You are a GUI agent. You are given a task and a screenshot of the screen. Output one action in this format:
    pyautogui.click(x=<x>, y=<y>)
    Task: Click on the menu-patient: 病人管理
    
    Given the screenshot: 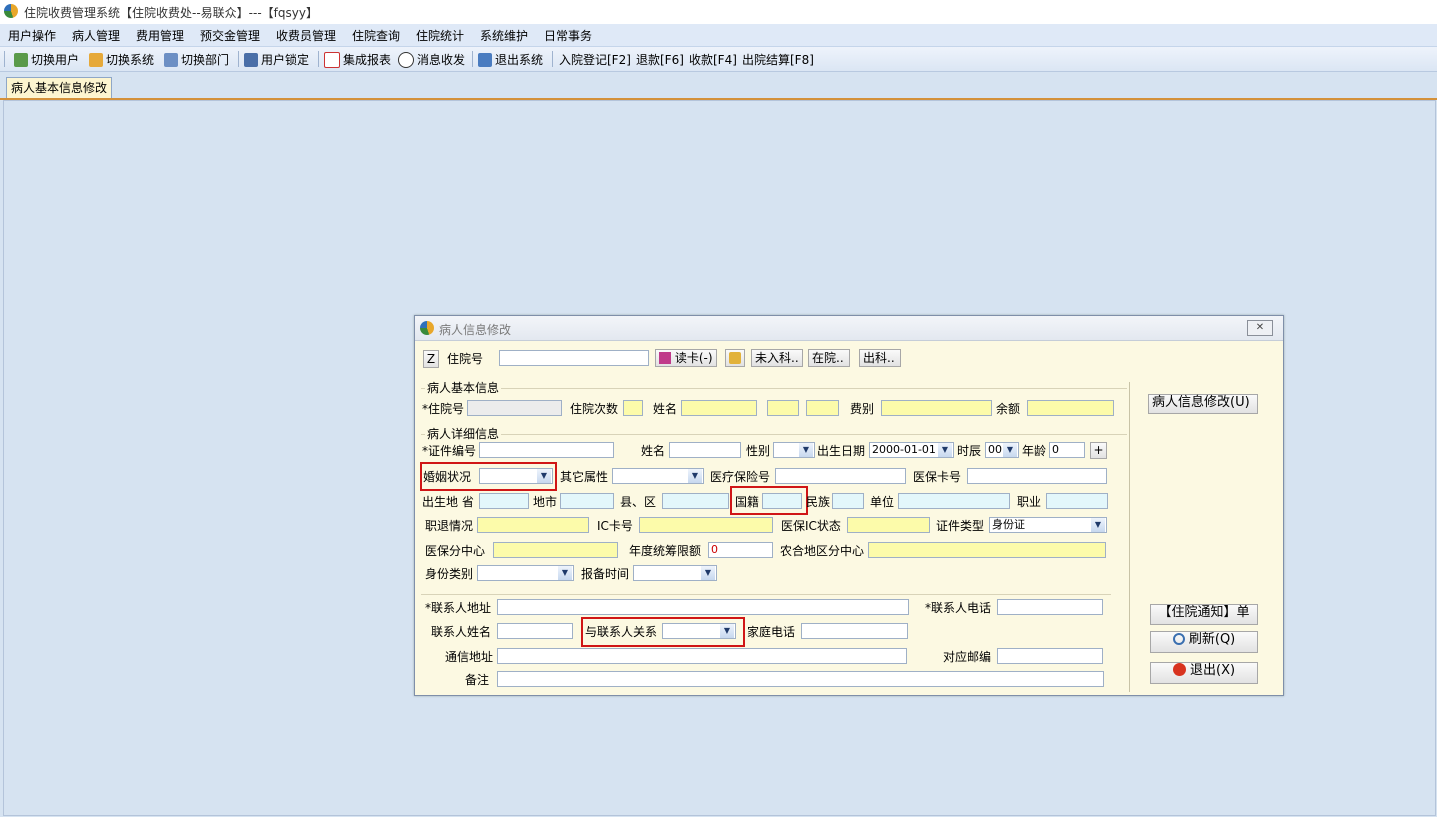 What is the action you would take?
    pyautogui.click(x=96, y=35)
    